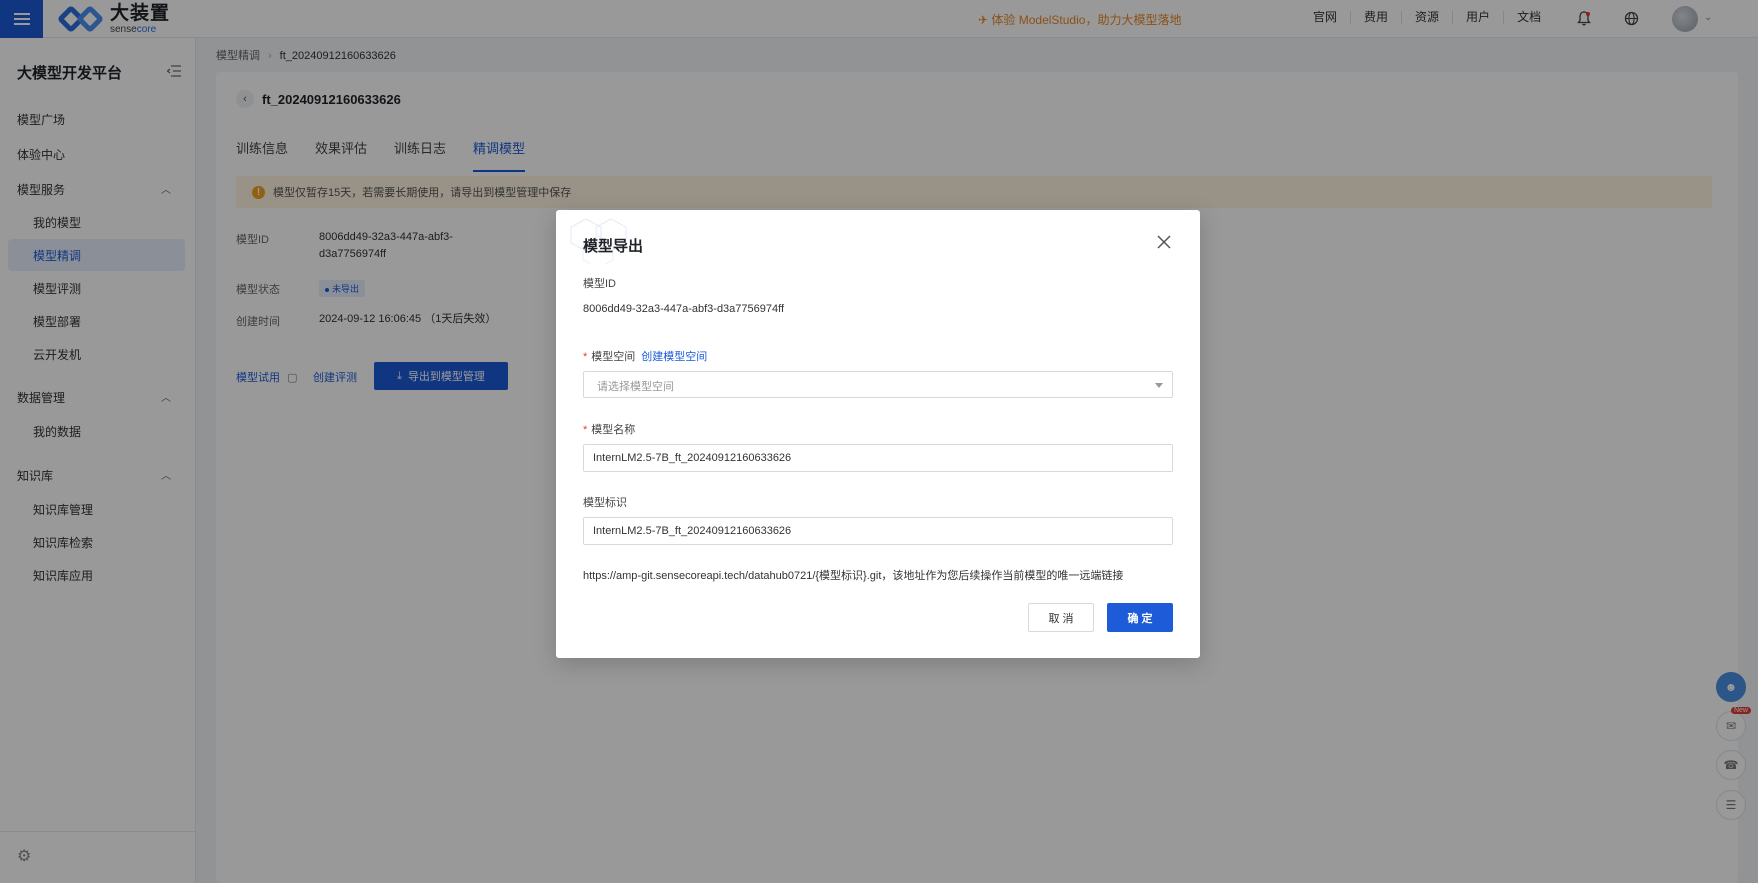 The image size is (1758, 883). I want to click on model-name-input: InternLM2.5-7B_ft_20240912160633626, so click(878, 458).